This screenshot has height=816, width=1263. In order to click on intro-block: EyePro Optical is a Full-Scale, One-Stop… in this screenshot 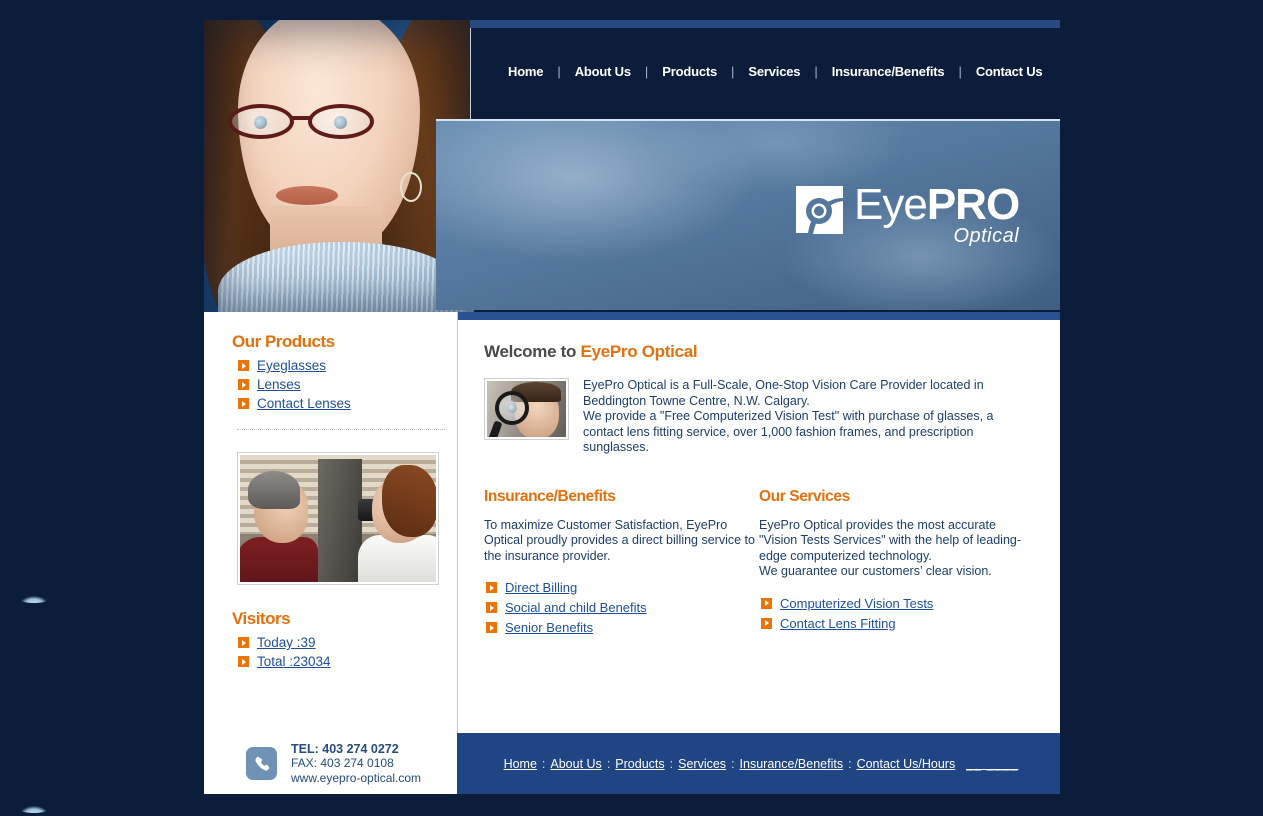, I will do `click(759, 417)`.